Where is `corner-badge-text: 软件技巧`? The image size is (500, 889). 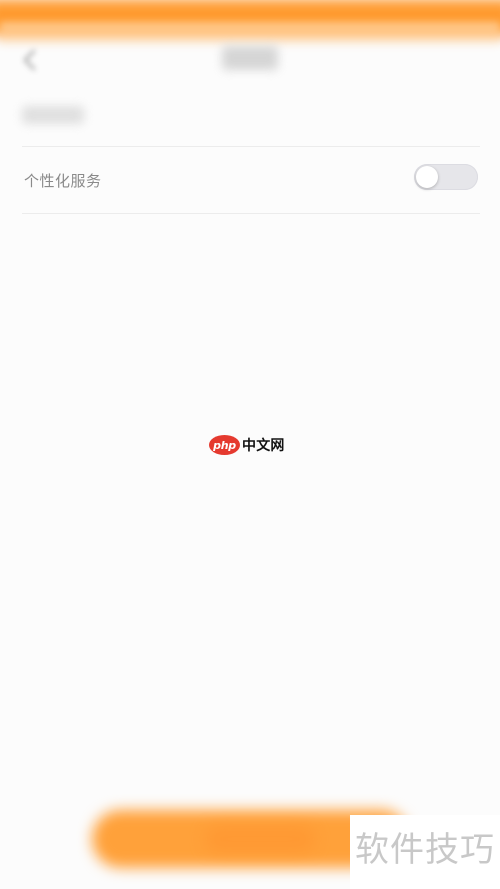 corner-badge-text: 软件技巧 is located at coordinates (425, 850).